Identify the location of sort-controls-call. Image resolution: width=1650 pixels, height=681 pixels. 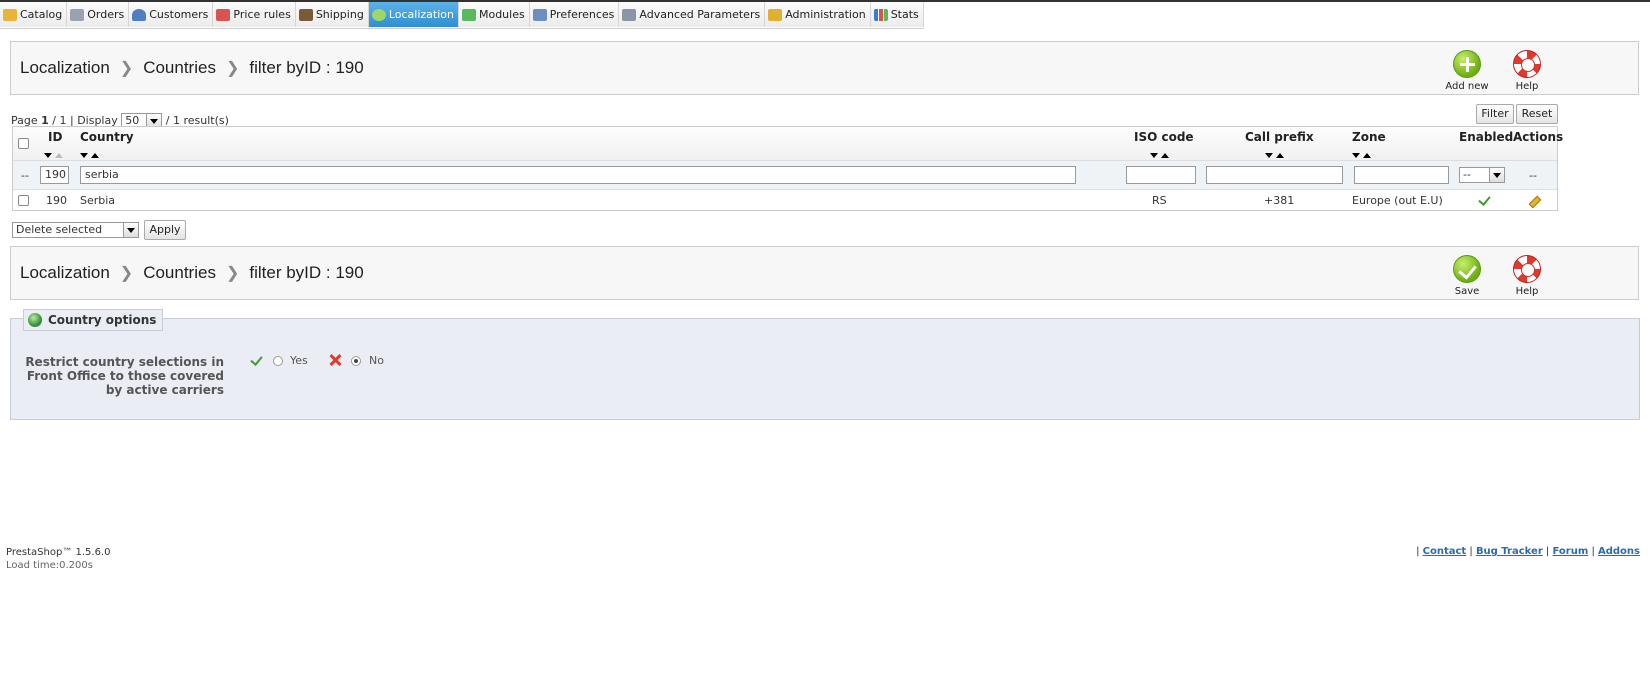
(1274, 154).